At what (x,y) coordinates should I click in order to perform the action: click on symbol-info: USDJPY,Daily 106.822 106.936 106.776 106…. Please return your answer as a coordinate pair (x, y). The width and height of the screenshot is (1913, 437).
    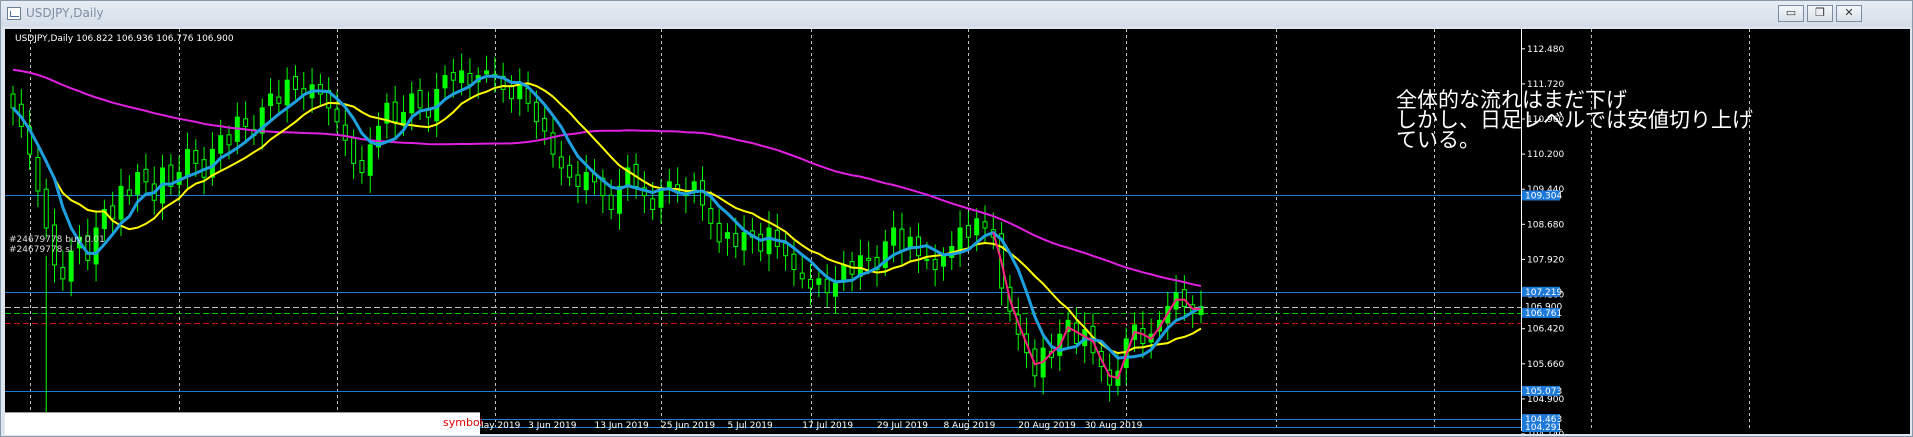
    Looking at the image, I should click on (124, 39).